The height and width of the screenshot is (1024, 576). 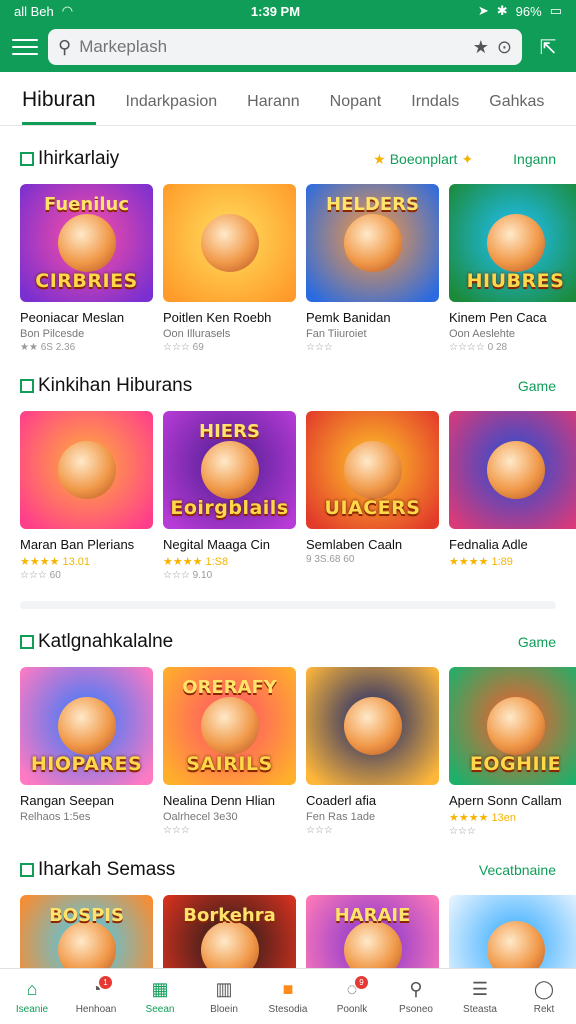 I want to click on person-icon: ◯, so click(x=544, y=989).